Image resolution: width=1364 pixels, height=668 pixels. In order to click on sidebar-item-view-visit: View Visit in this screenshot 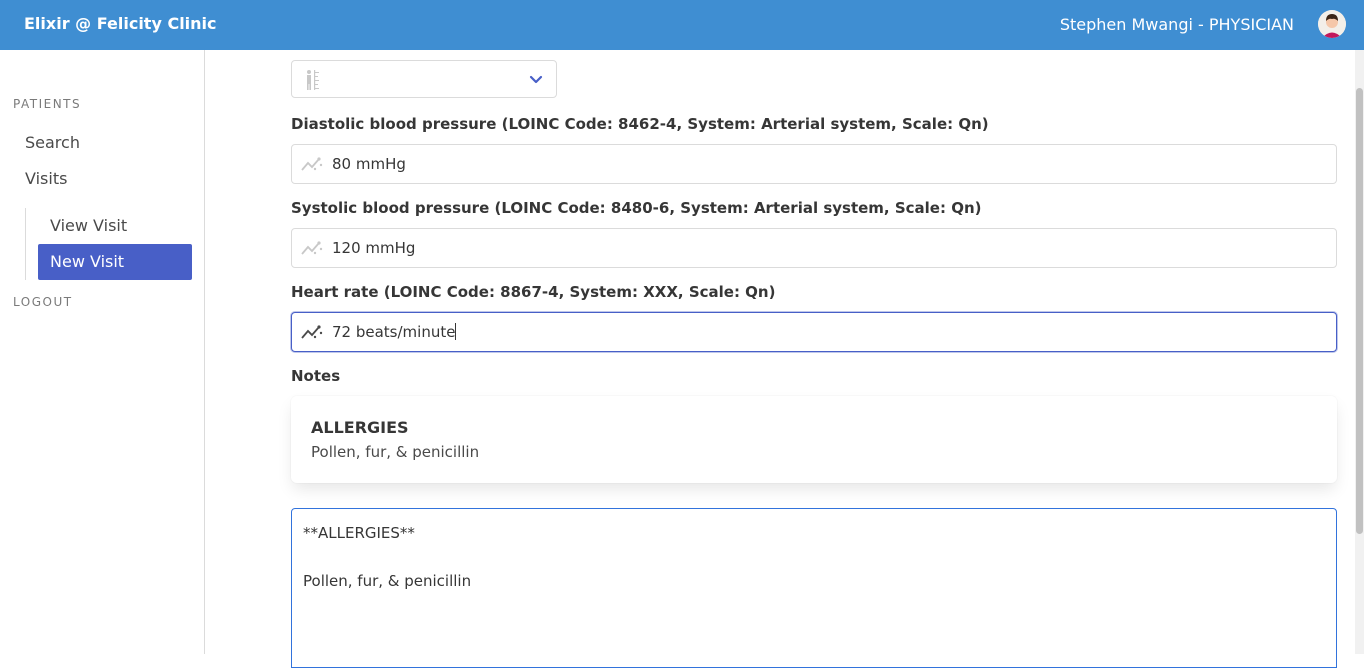, I will do `click(115, 226)`.